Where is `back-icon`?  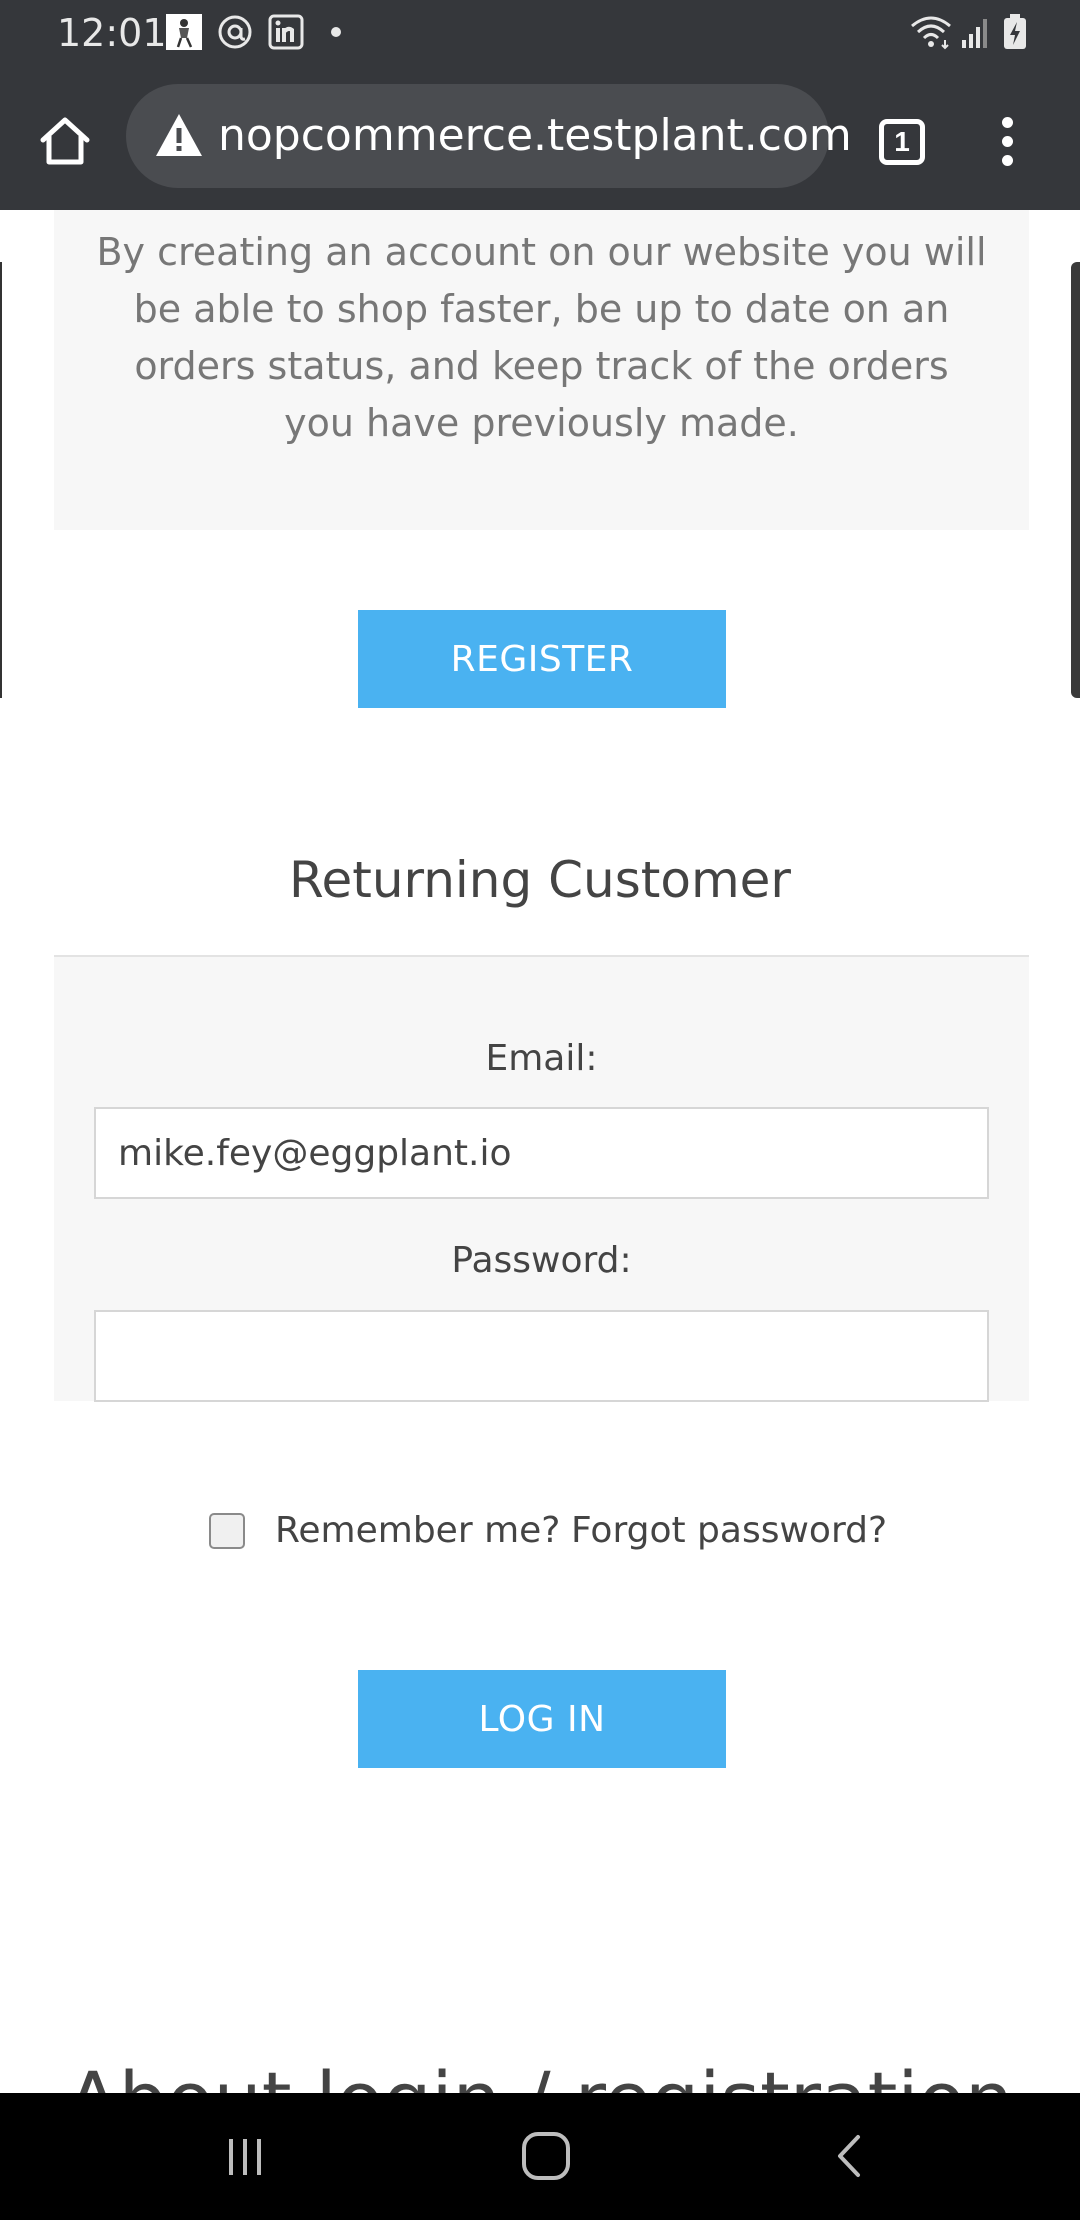 back-icon is located at coordinates (849, 2156).